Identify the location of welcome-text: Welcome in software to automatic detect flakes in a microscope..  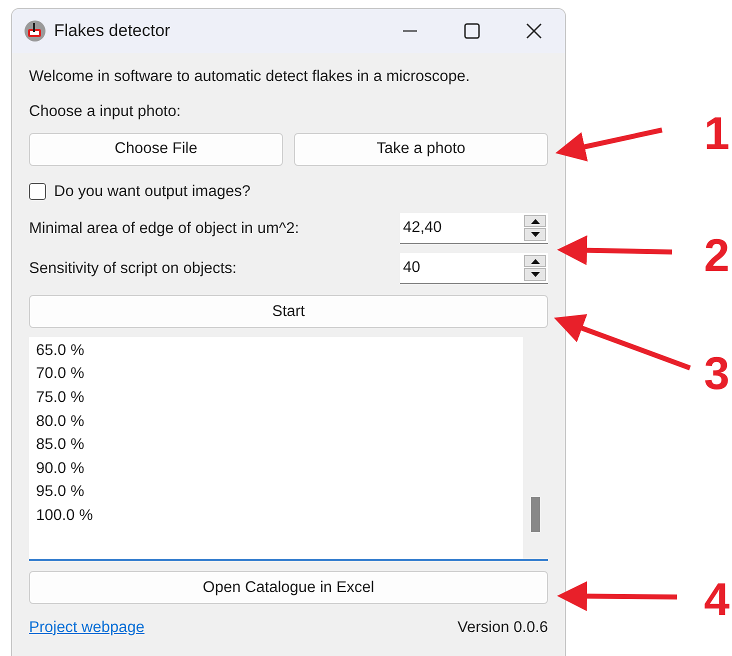
(250, 77).